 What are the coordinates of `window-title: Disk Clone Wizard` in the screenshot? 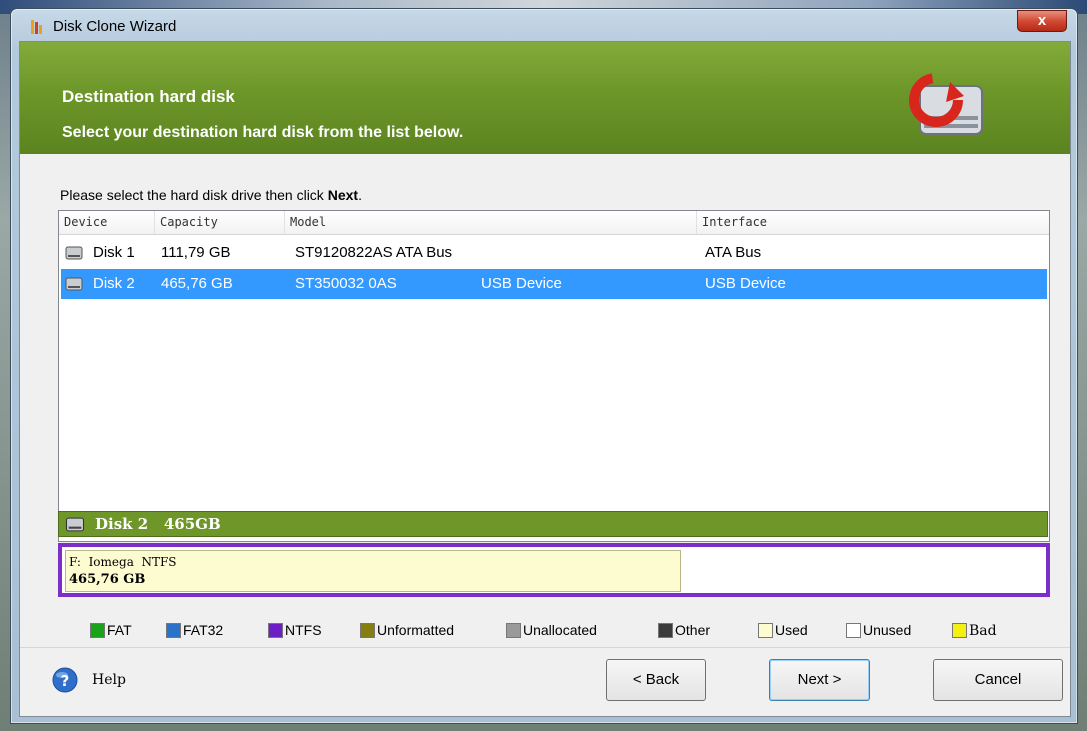 It's located at (115, 26).